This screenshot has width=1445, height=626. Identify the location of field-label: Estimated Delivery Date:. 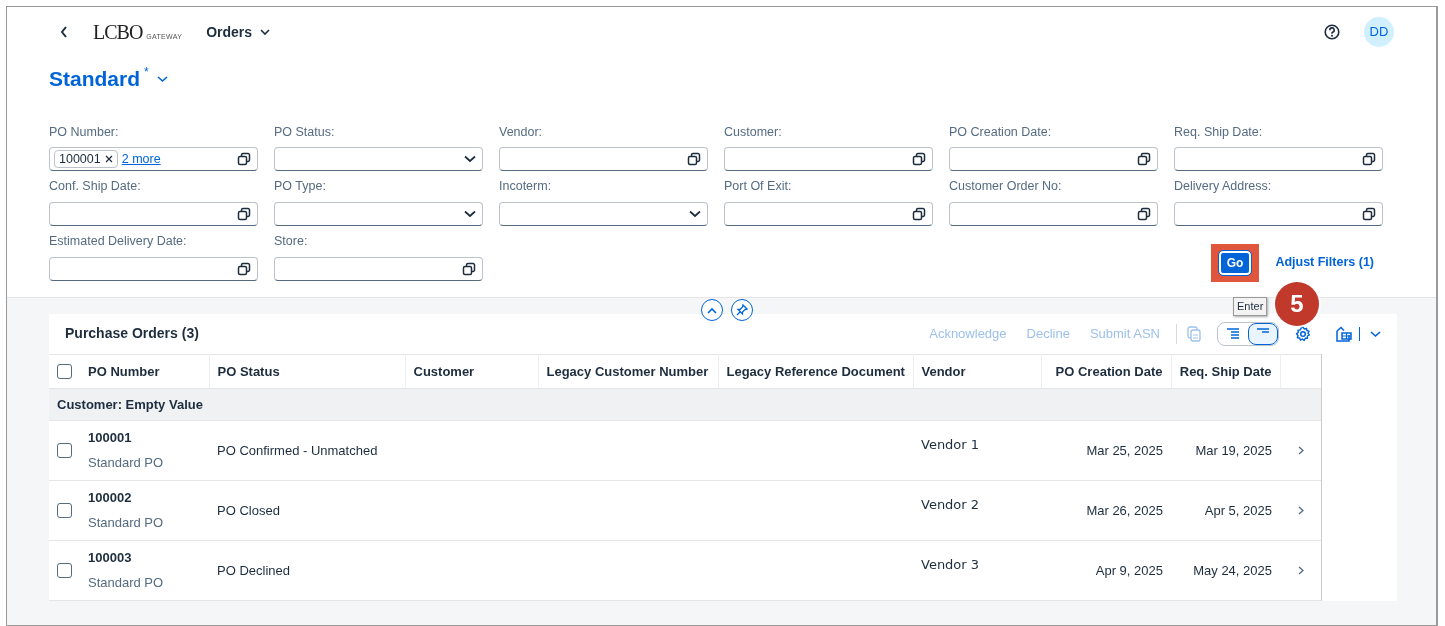
(118, 241).